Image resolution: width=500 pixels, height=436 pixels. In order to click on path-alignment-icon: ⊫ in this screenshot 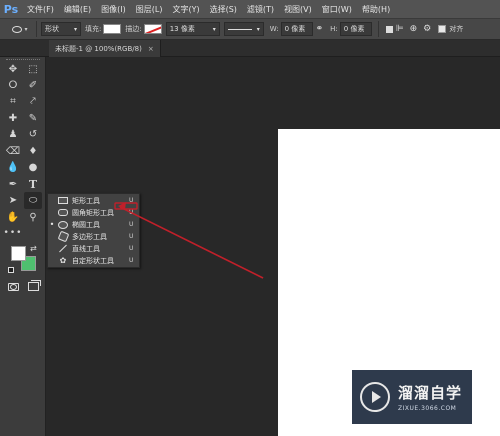, I will do `click(400, 29)`.